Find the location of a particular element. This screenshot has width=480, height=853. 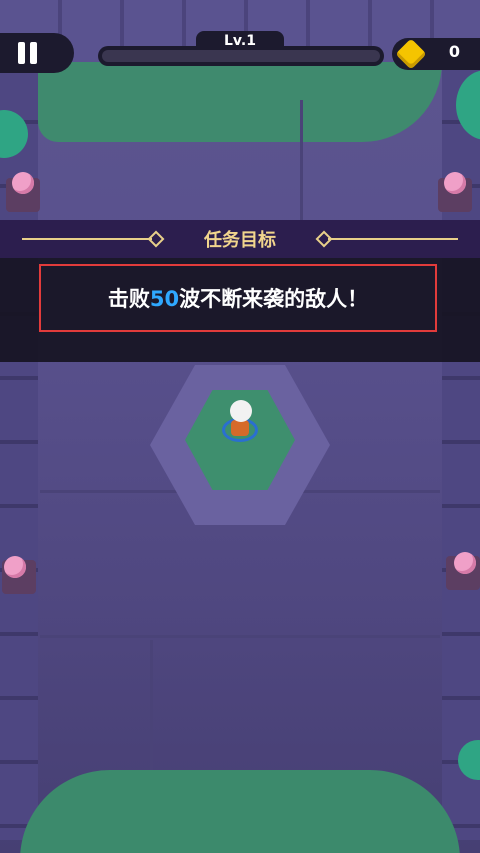

pause-button is located at coordinates (37, 53).